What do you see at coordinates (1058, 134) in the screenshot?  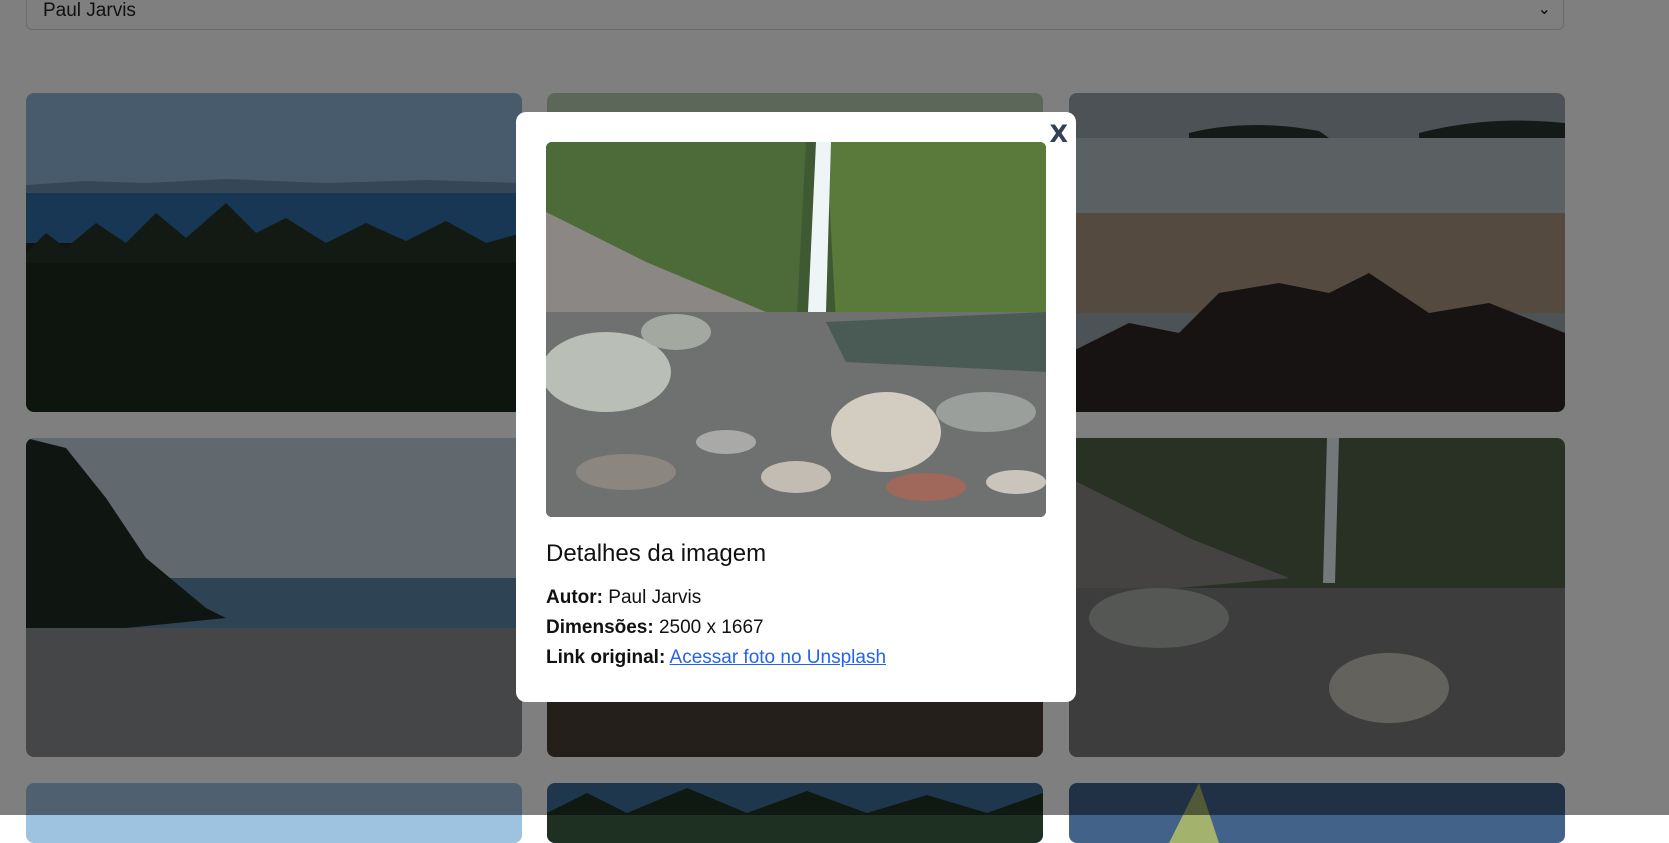 I see `close-button: X` at bounding box center [1058, 134].